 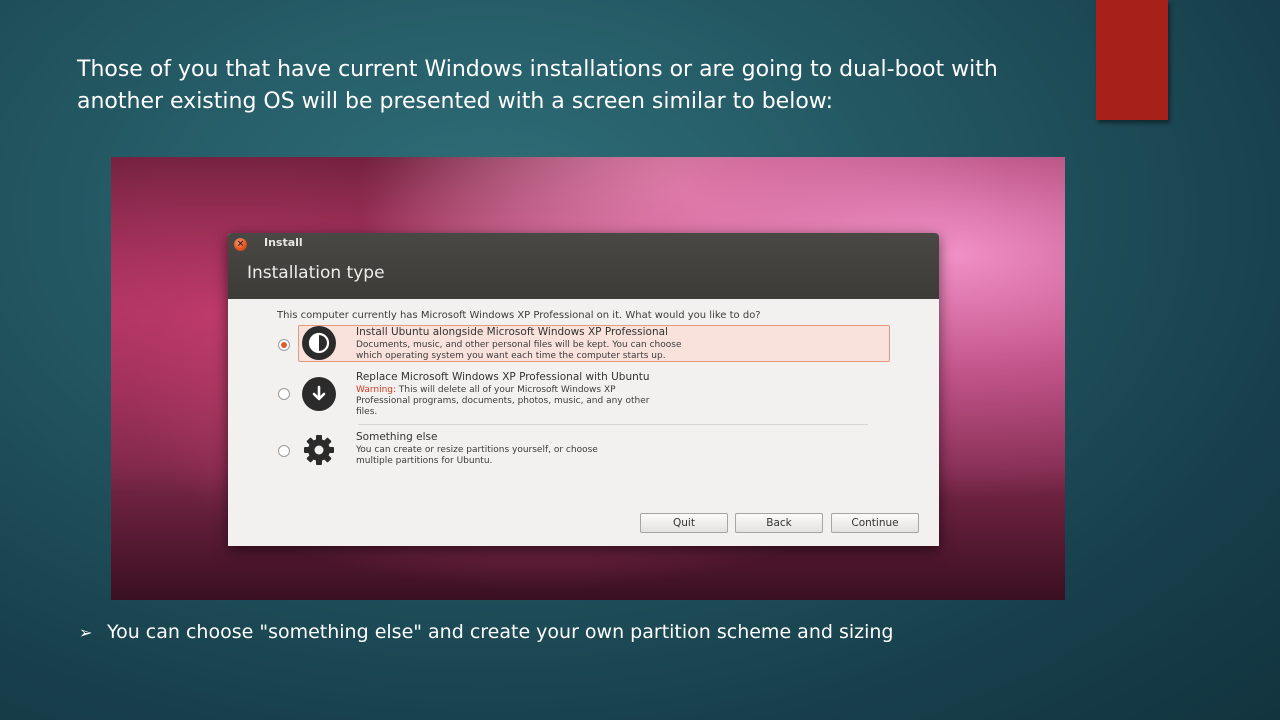 I want to click on accent-tab, so click(x=1132, y=60).